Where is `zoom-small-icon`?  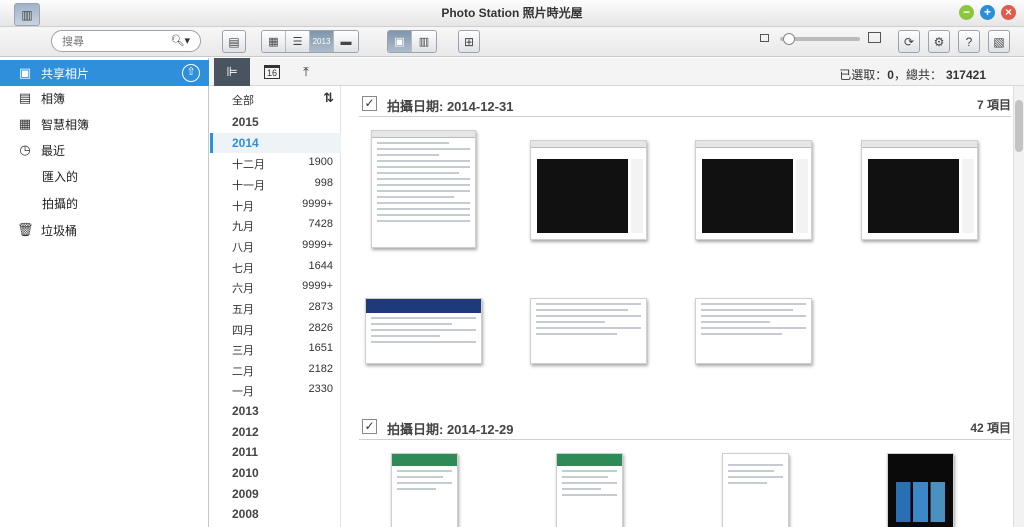 zoom-small-icon is located at coordinates (764, 38).